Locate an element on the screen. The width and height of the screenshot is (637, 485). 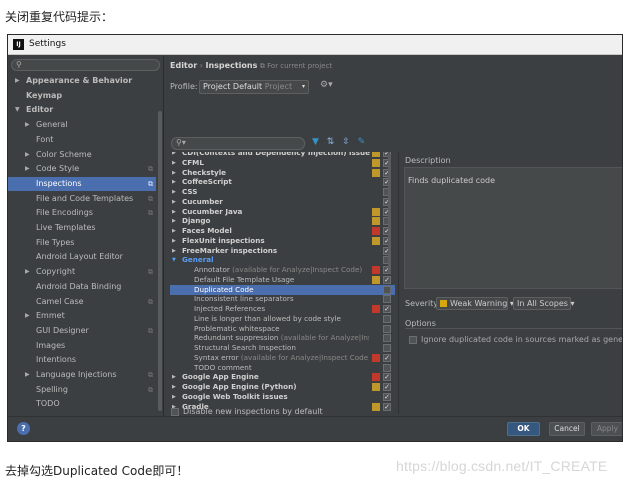
sidebar-item: Font is located at coordinates (82, 140).